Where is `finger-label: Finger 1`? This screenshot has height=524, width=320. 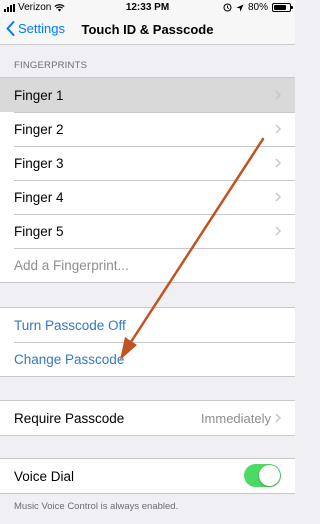
finger-label: Finger 1 is located at coordinates (39, 95).